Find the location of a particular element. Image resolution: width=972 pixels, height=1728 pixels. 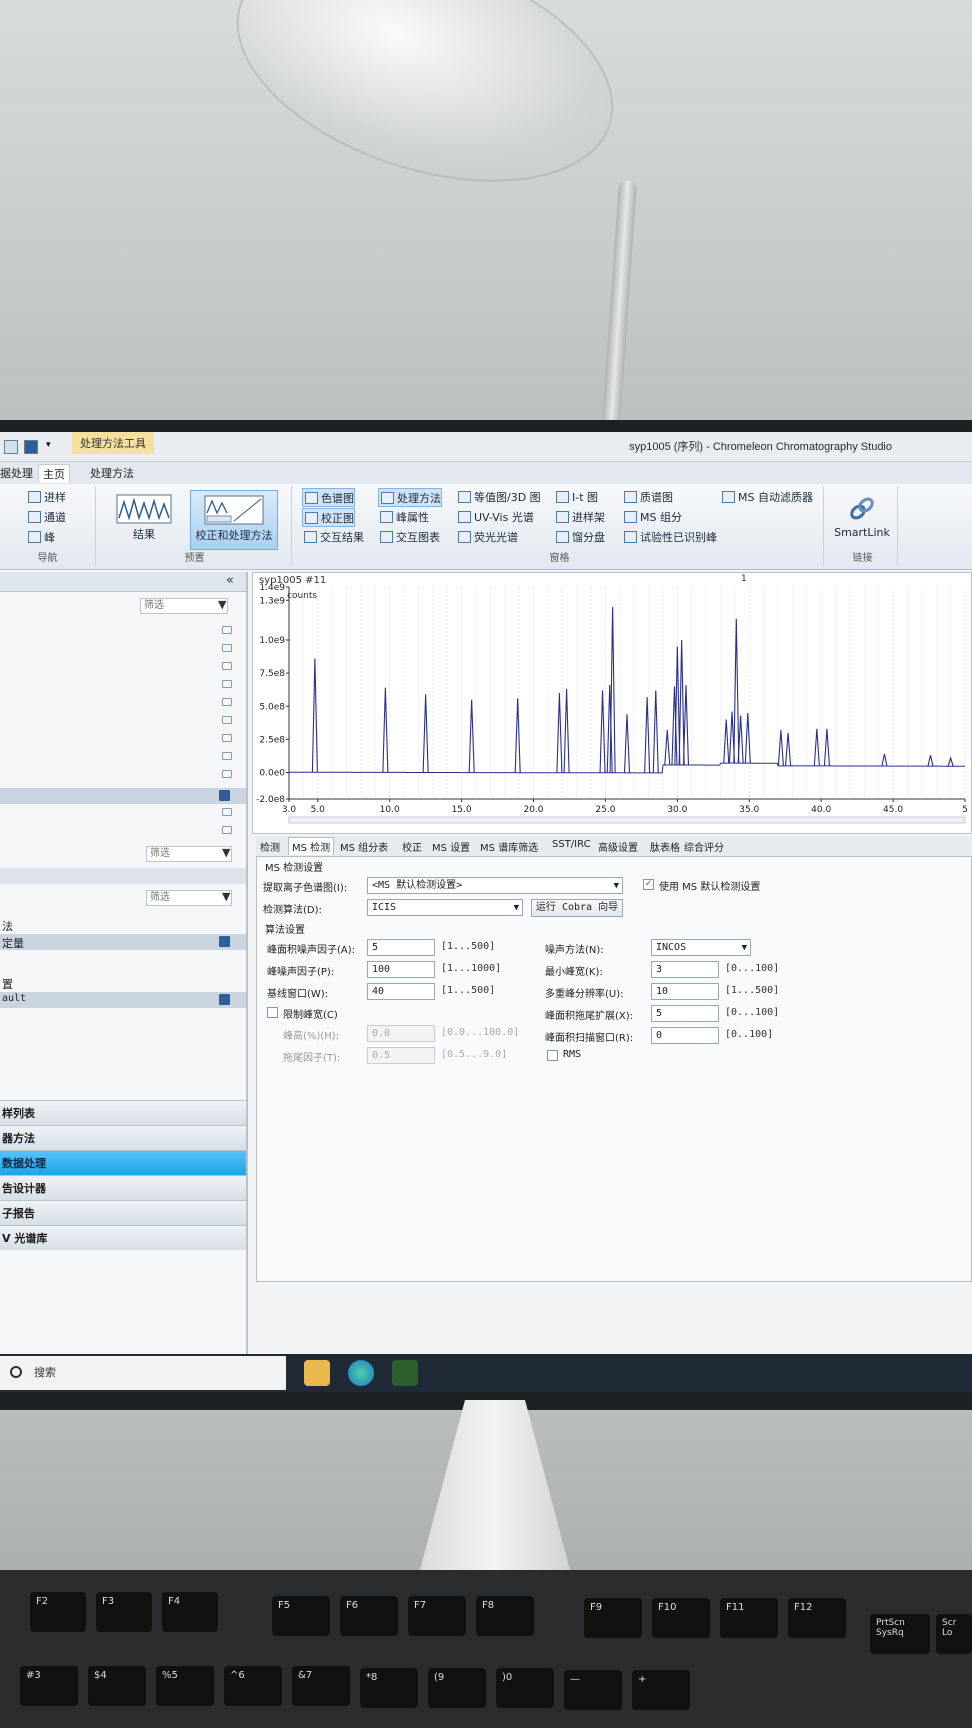

pane-tentative-peaks: 试验性已识别峰 is located at coordinates (669, 537).